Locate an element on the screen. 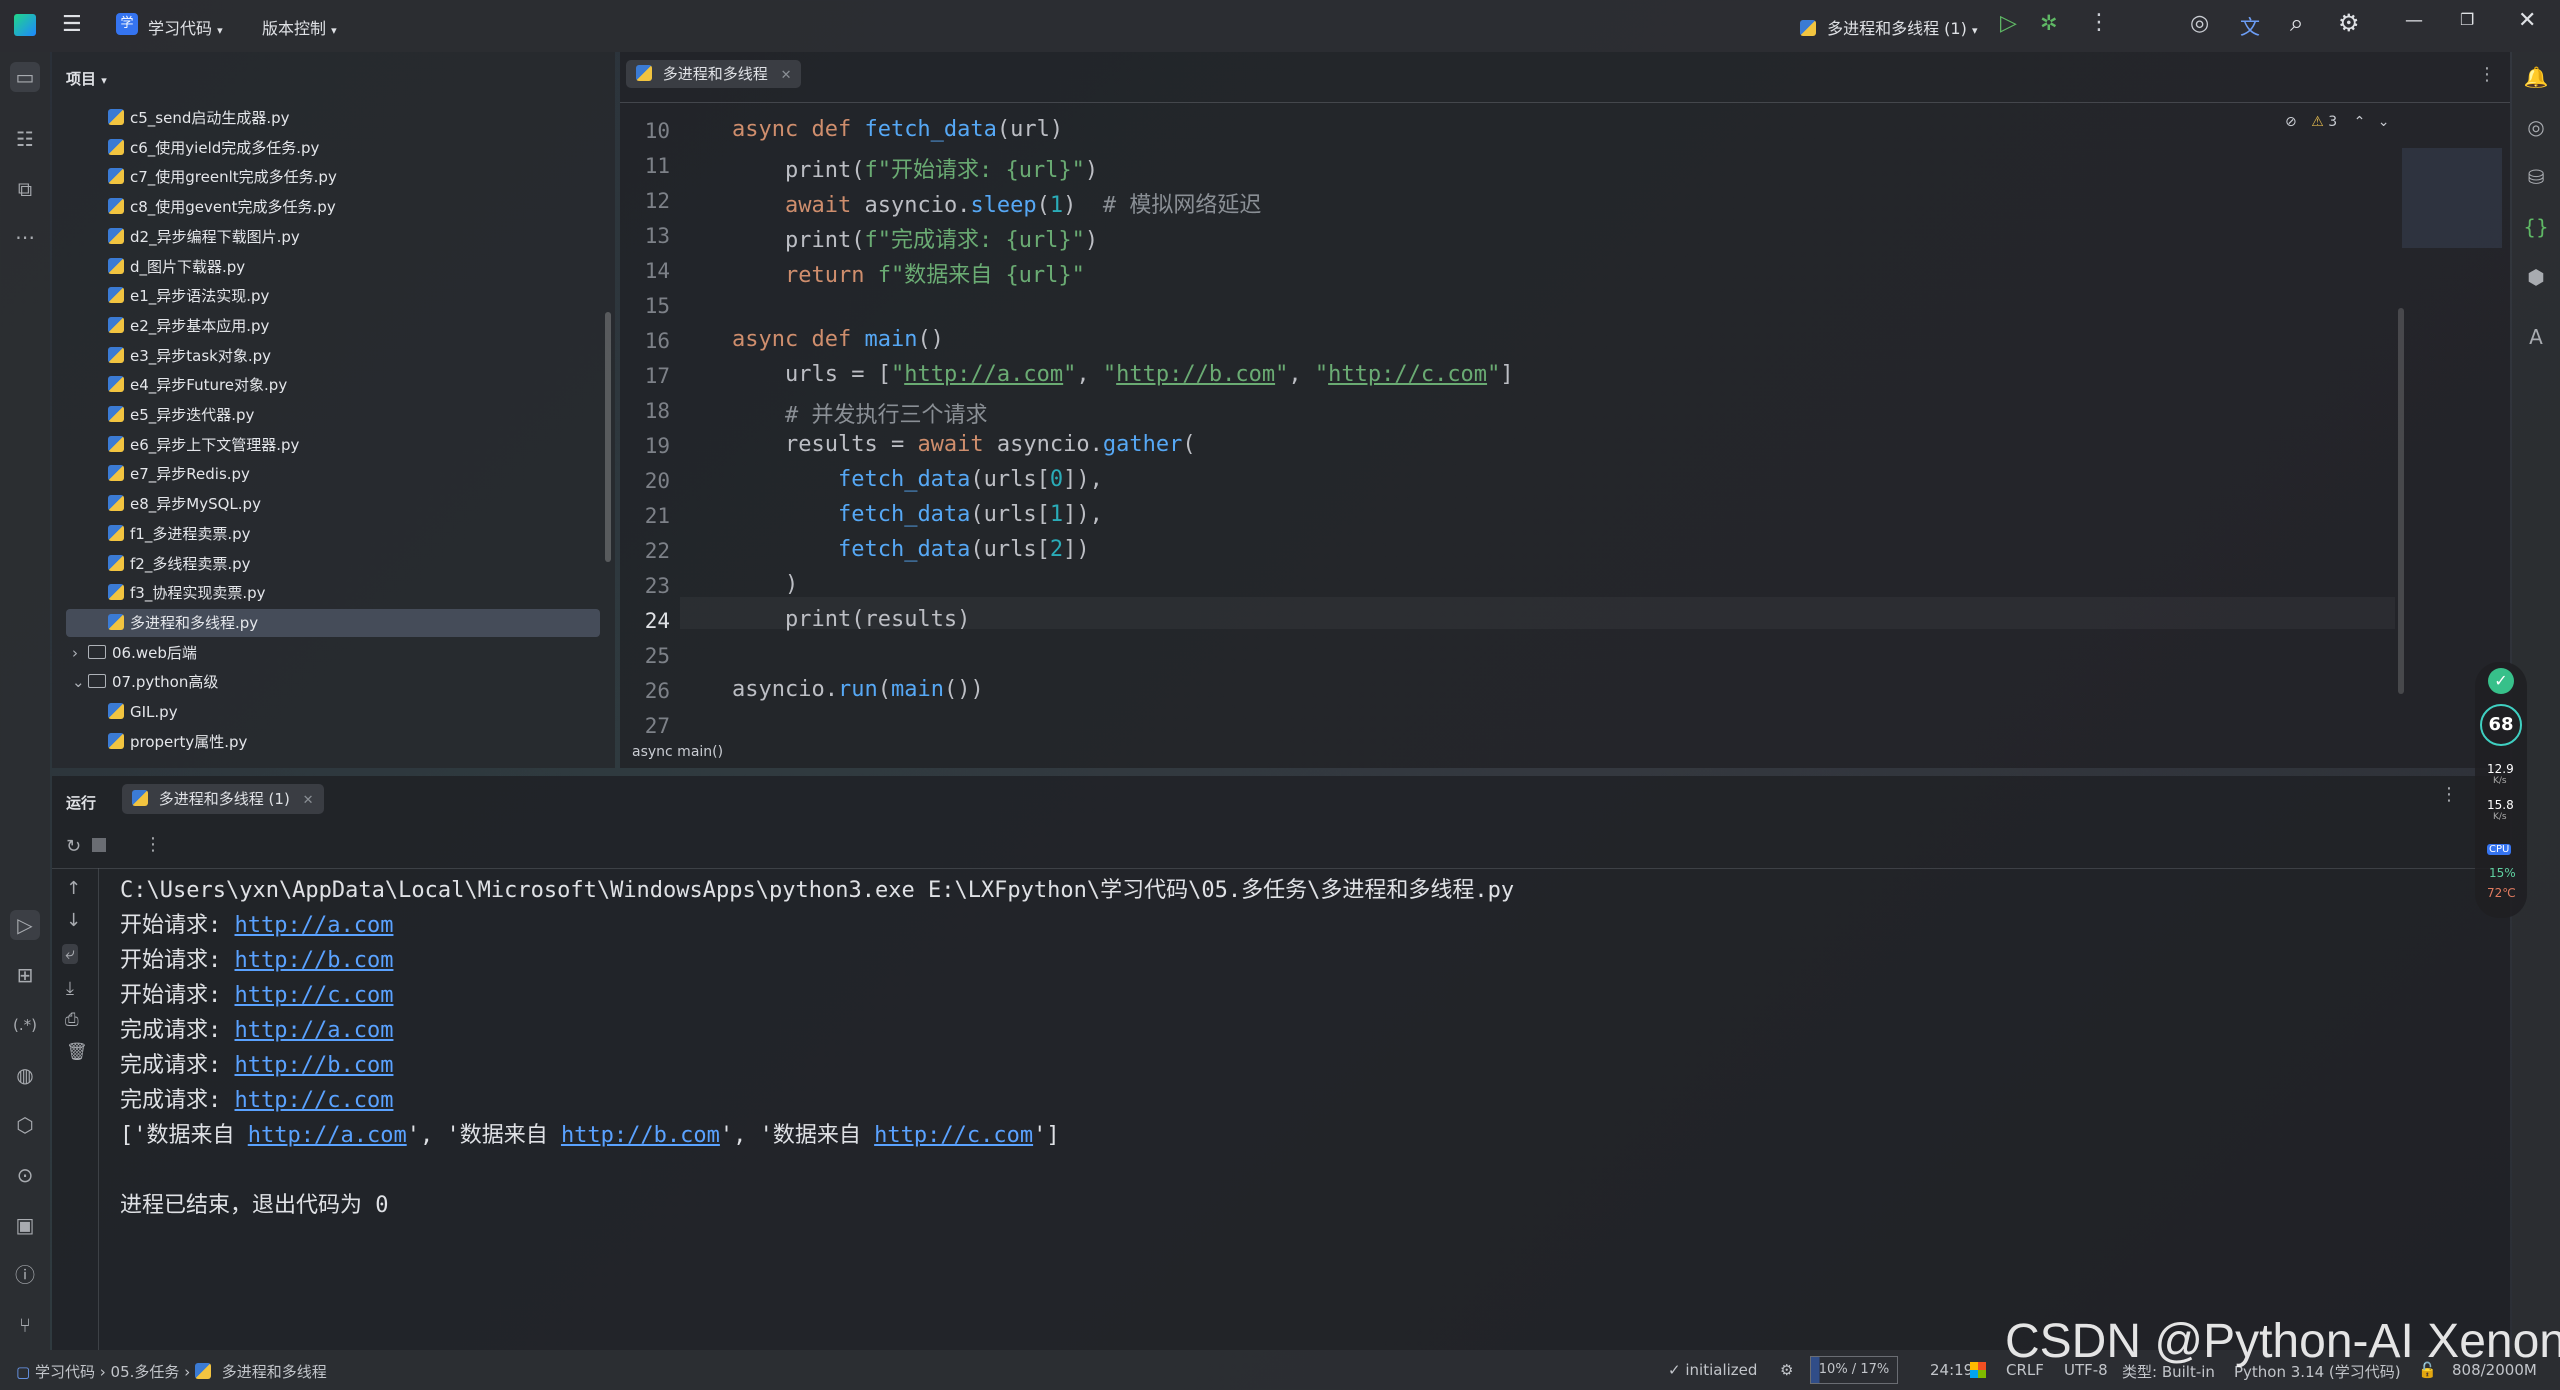 The image size is (2560, 1390). more-tools-icon: ⋯ is located at coordinates (25, 237).